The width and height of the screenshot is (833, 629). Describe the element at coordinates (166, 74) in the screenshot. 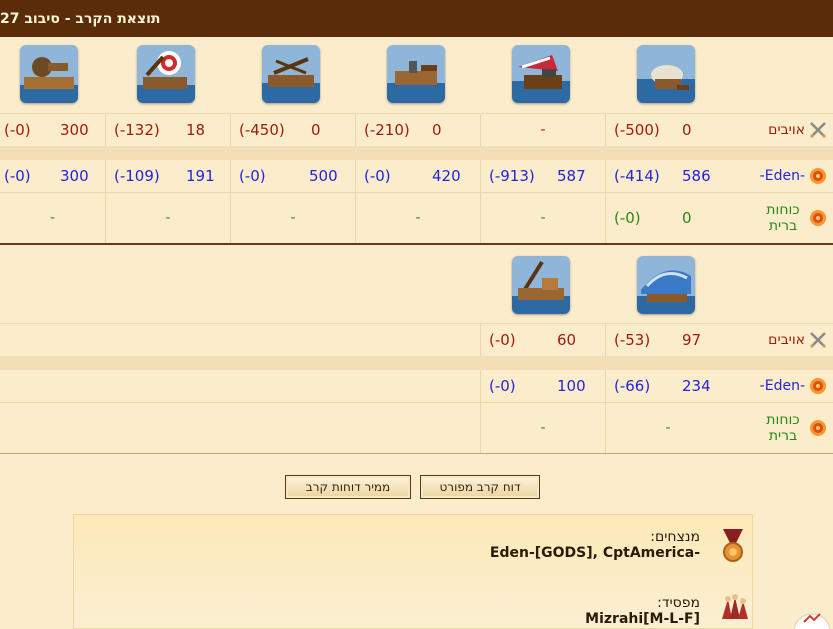

I see `catapult-ship-icon` at that location.